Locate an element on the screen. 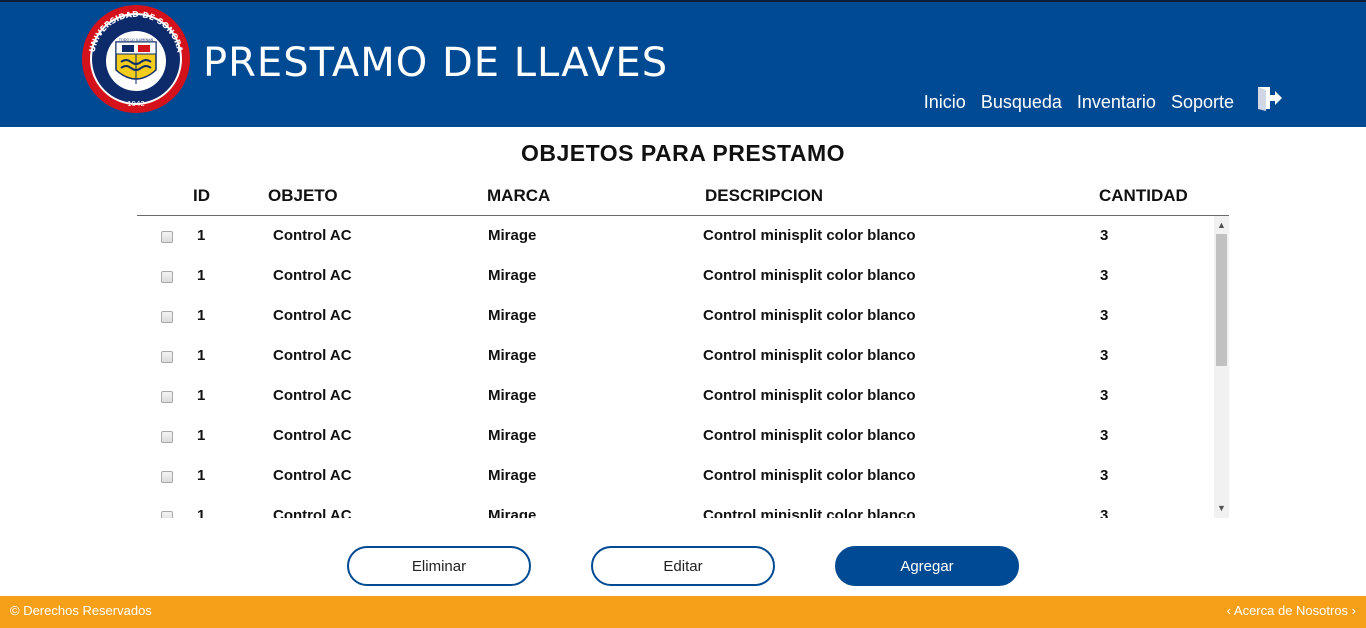  app-title: PRESTAMO DE LLAVES is located at coordinates (436, 63).